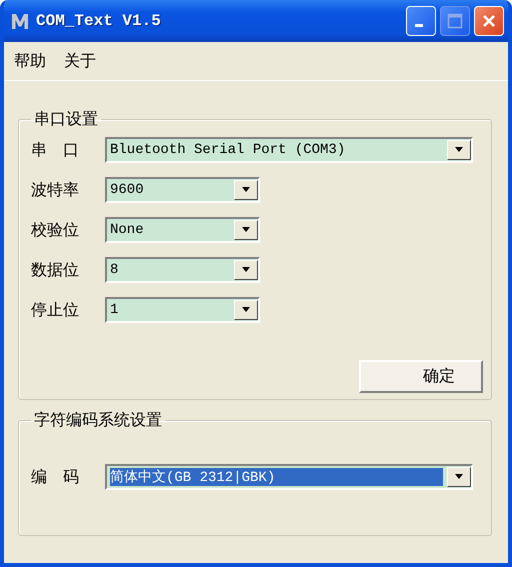 This screenshot has height=567, width=512. Describe the element at coordinates (80, 61) in the screenshot. I see `menu-item: 关于` at that location.